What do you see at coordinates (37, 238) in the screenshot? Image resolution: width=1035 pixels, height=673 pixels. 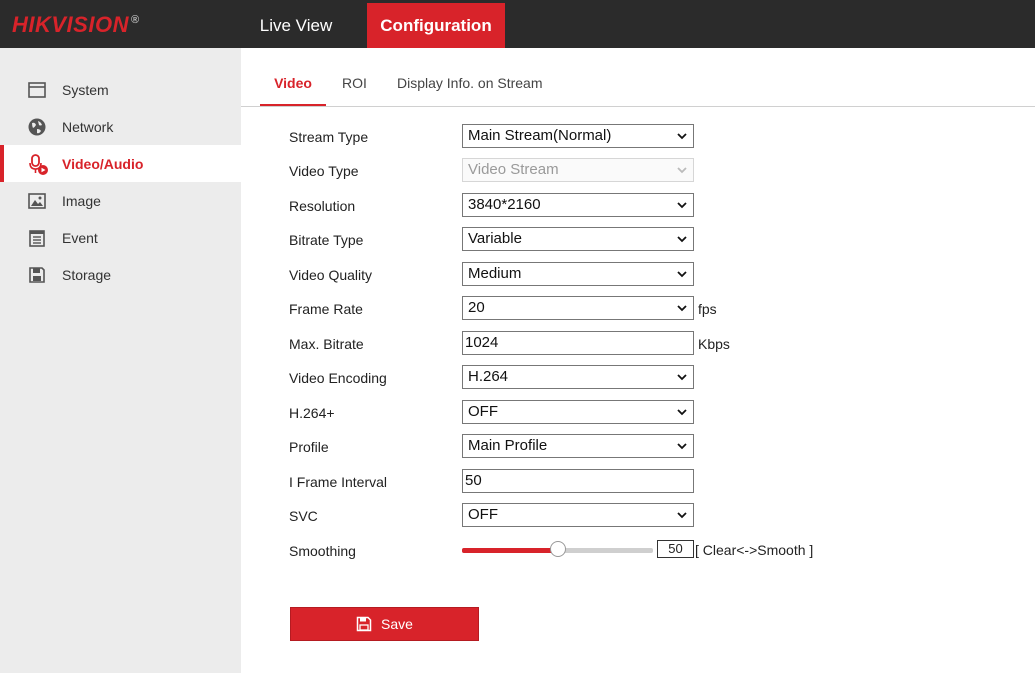 I see `calendar-icon` at bounding box center [37, 238].